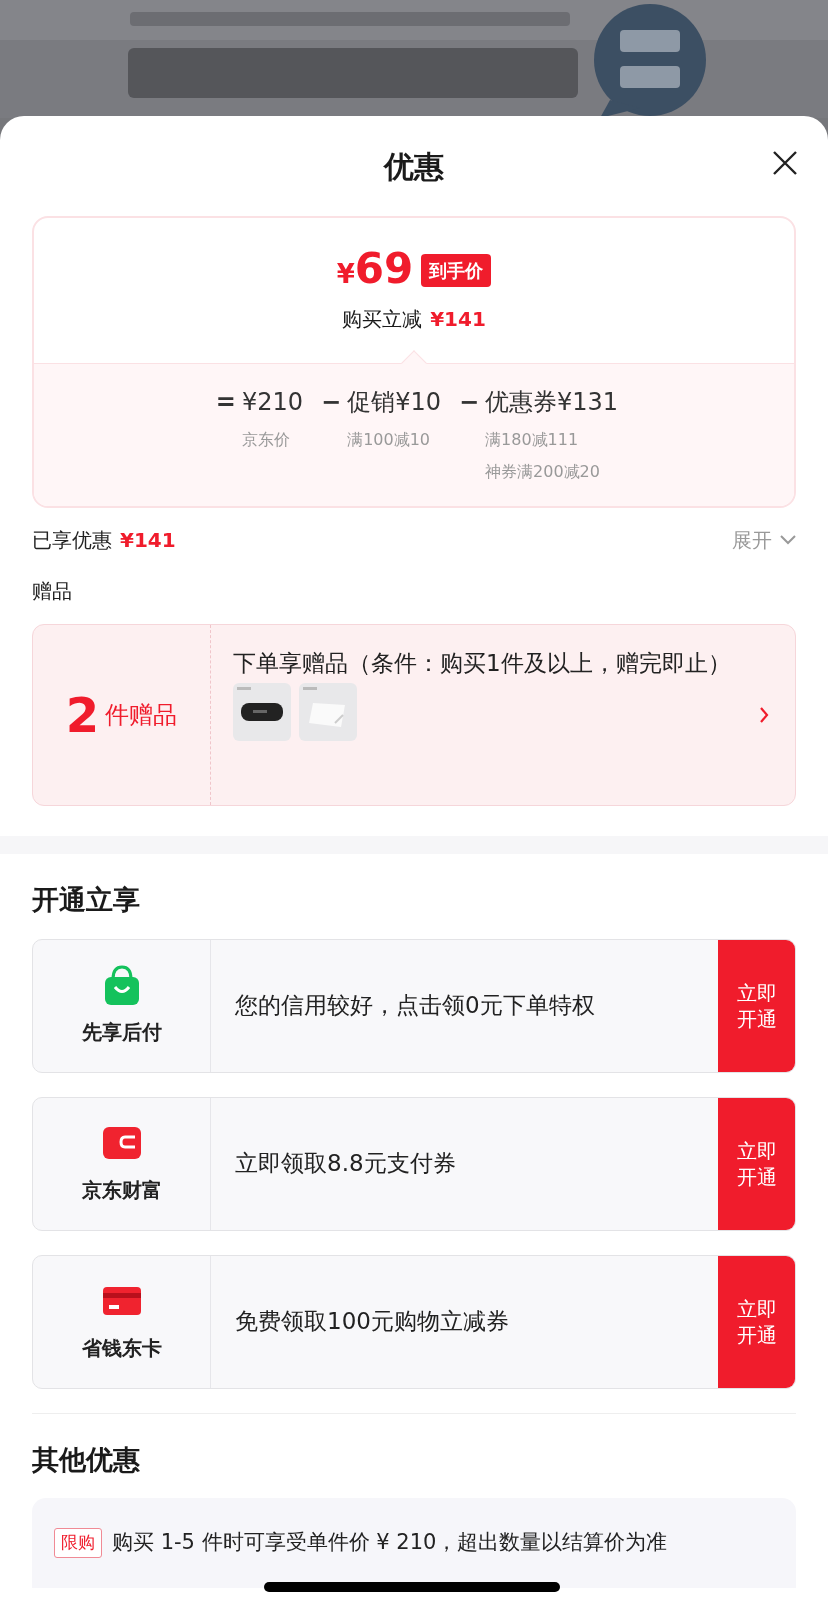 This screenshot has height=1606, width=828. What do you see at coordinates (543, 472) in the screenshot?
I see `price-note: 神券满200减20` at bounding box center [543, 472].